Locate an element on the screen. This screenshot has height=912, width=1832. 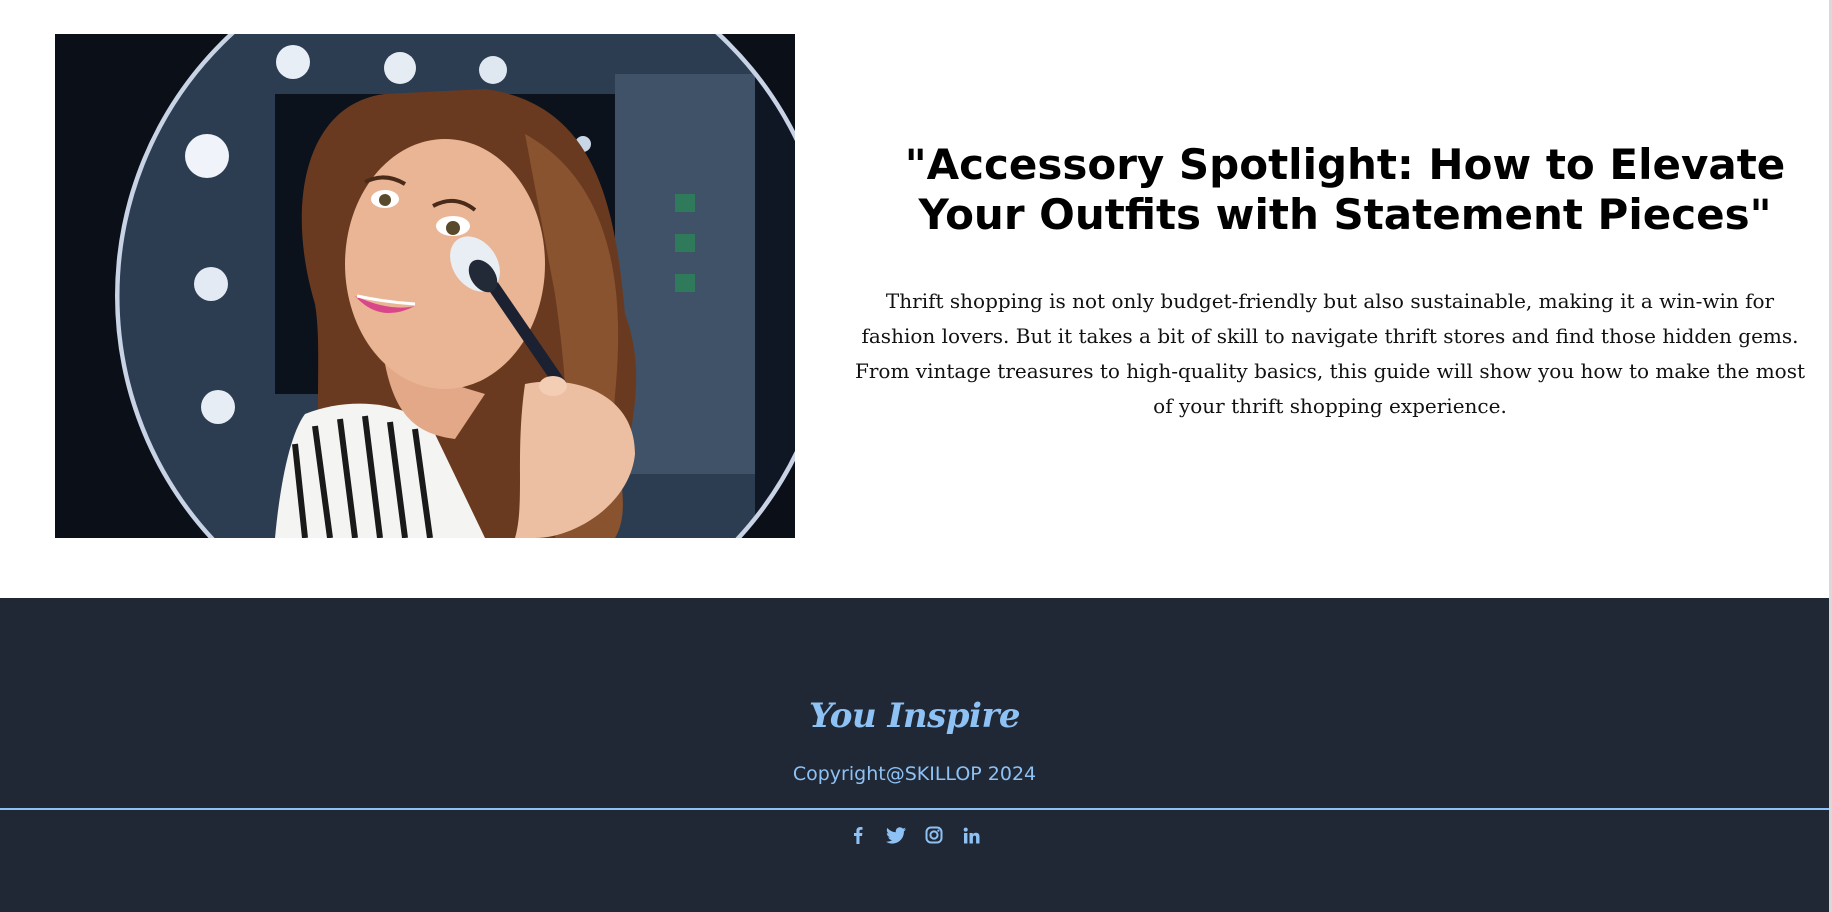
facebook-icon is located at coordinates (858, 835).